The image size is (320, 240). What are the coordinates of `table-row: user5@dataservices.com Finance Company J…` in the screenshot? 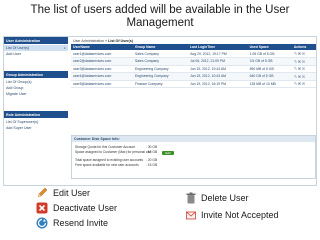 It's located at (193, 84).